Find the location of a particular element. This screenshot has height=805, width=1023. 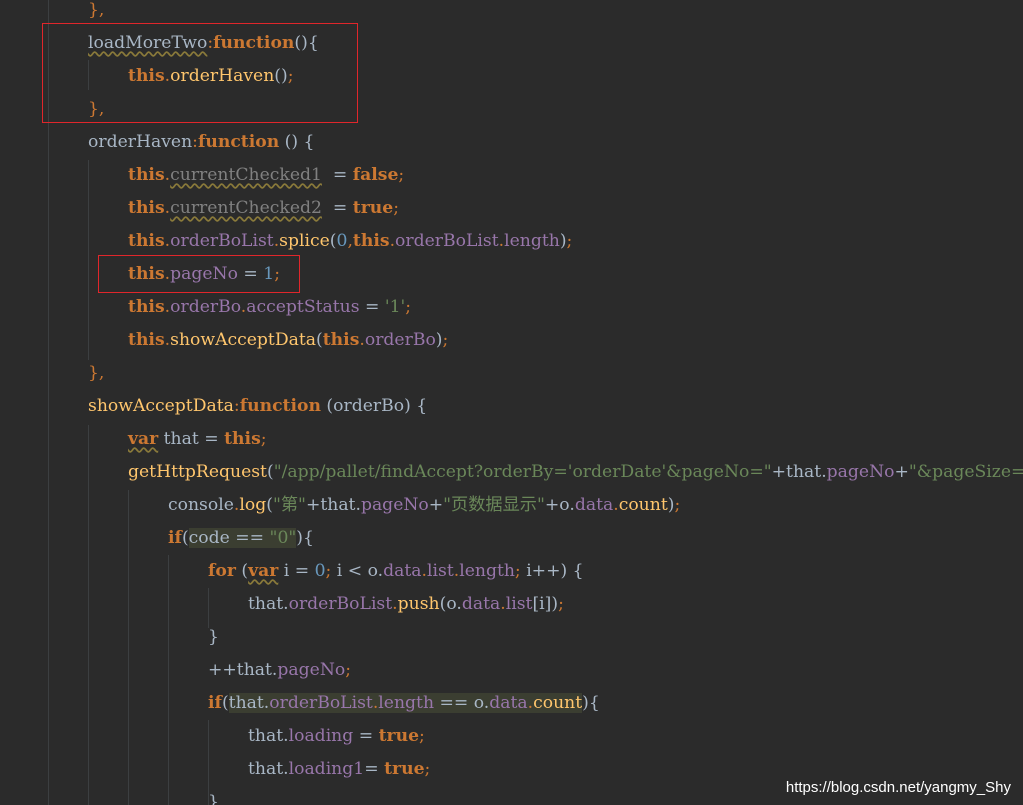

code-token: loading1 is located at coordinates (326, 769).